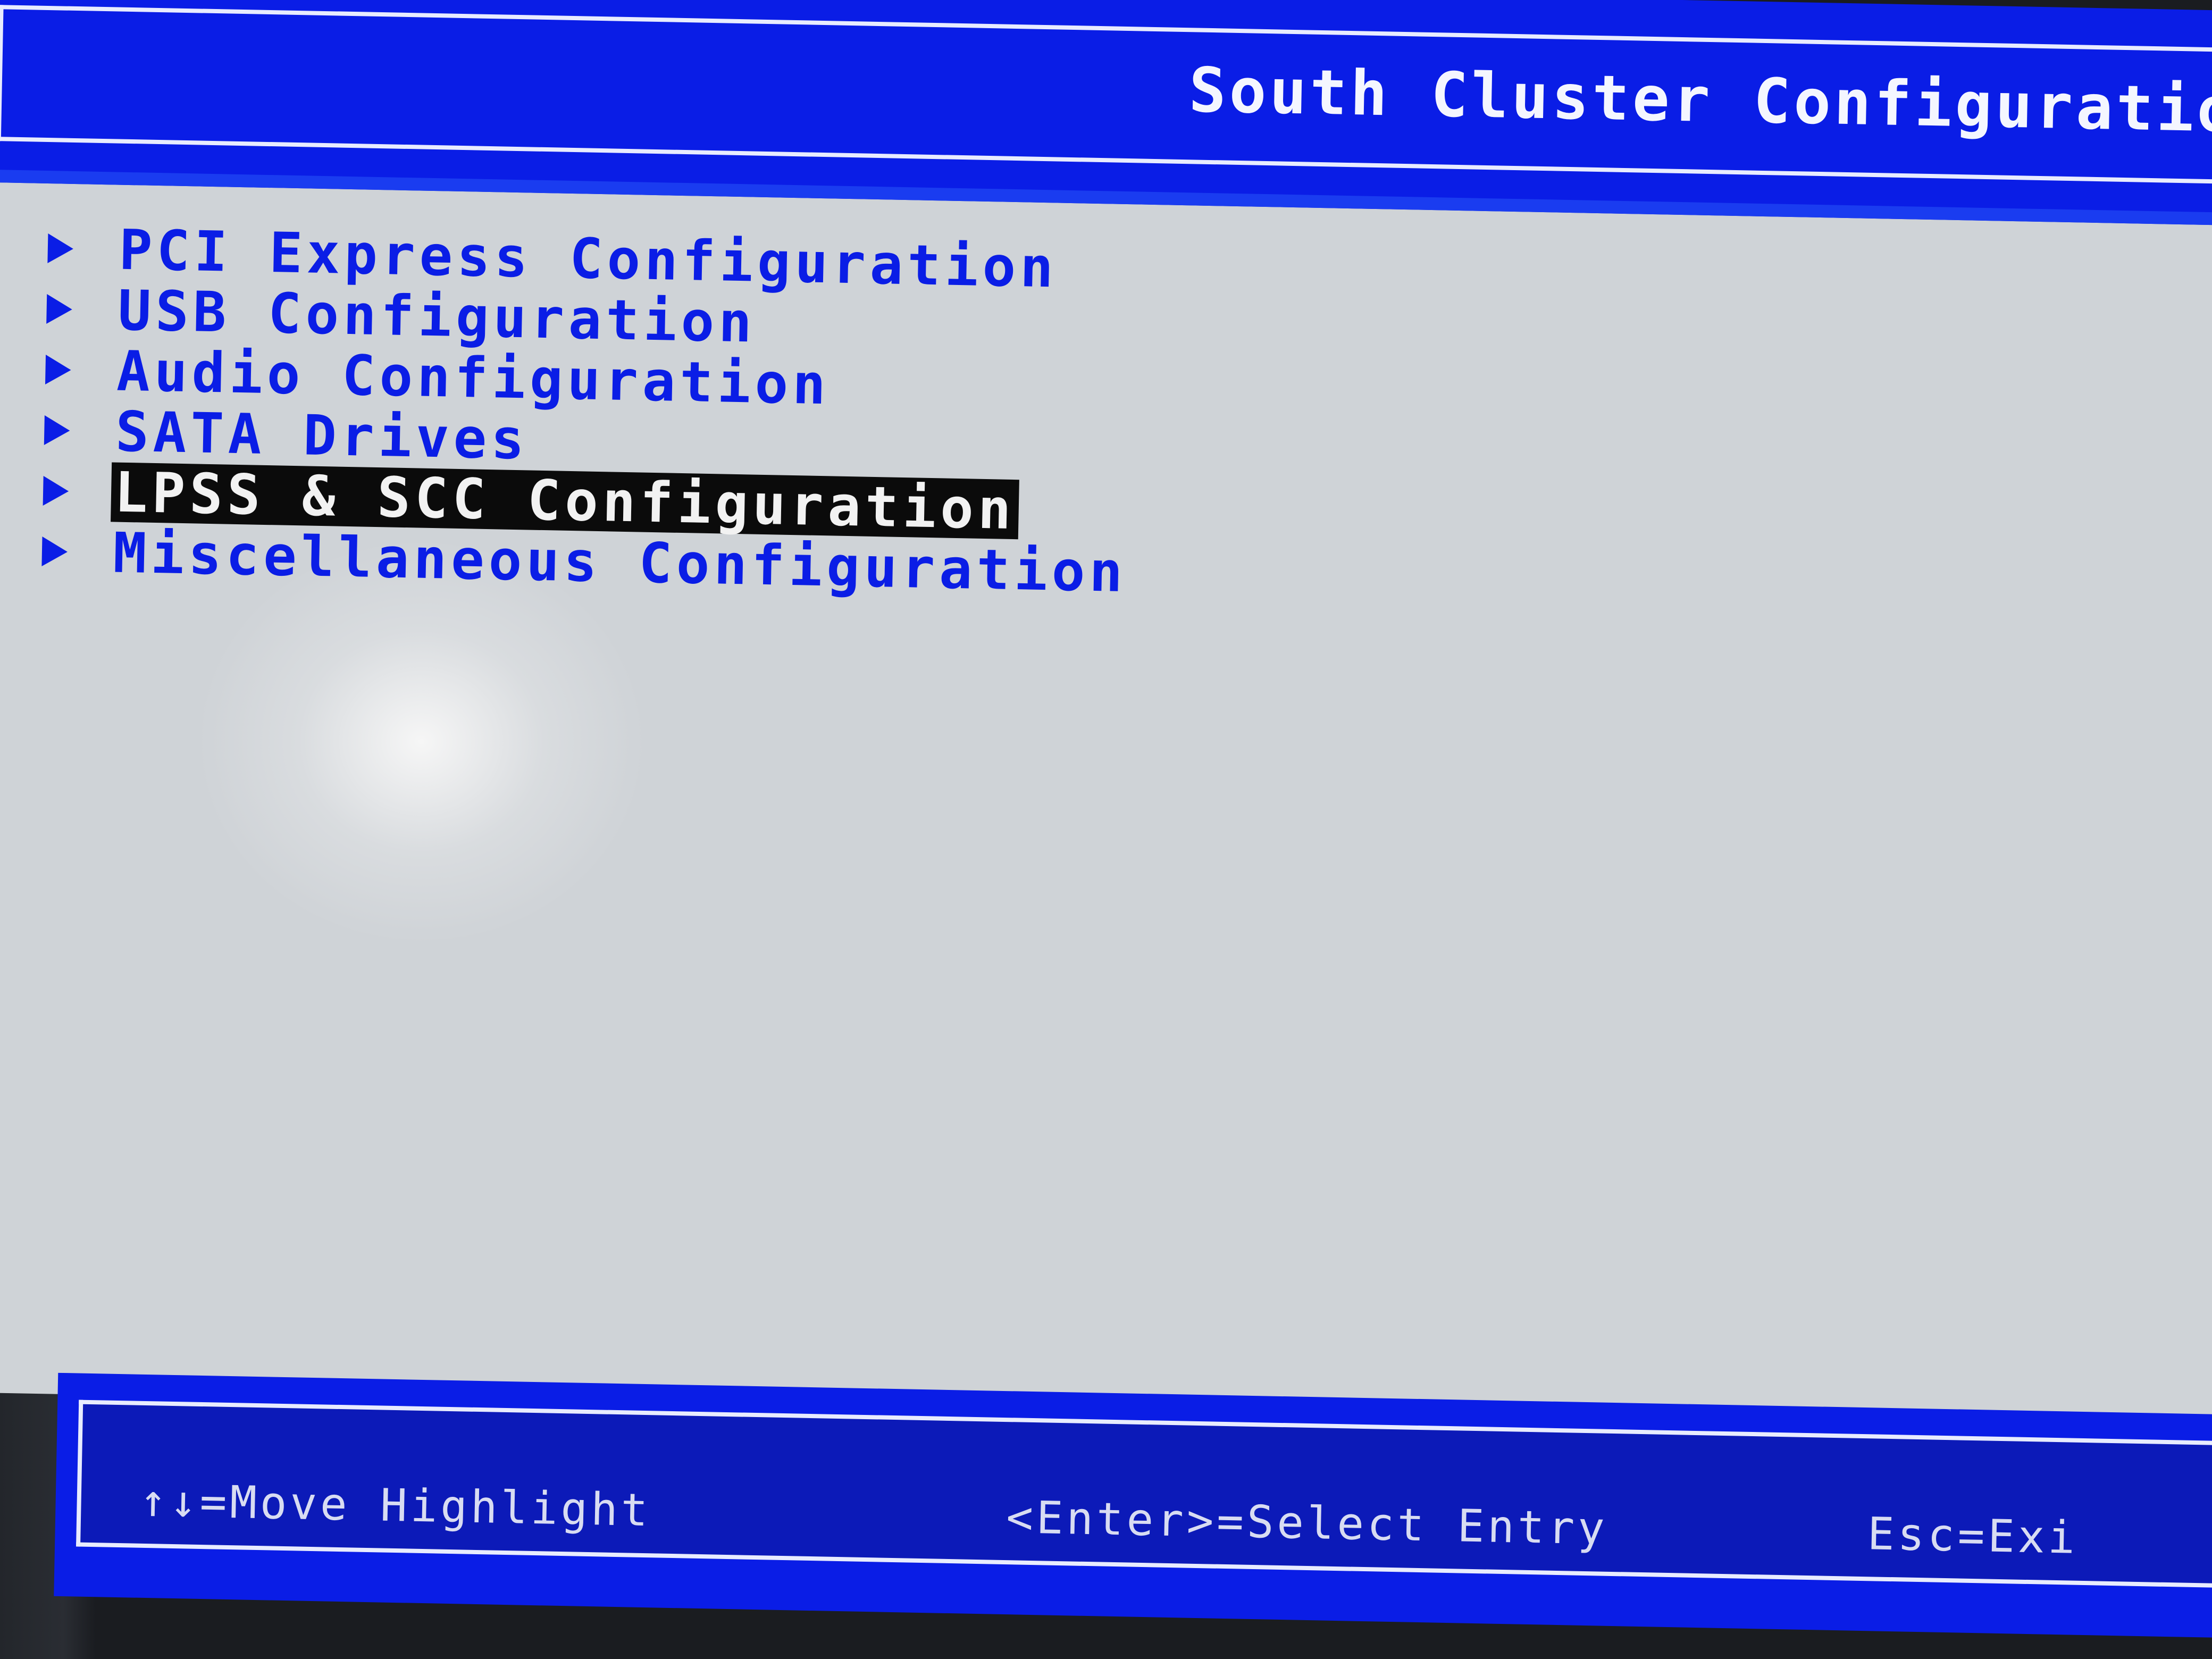 The image size is (2212, 1659). I want to click on menu-item-label: SATA Drives, so click(322, 435).